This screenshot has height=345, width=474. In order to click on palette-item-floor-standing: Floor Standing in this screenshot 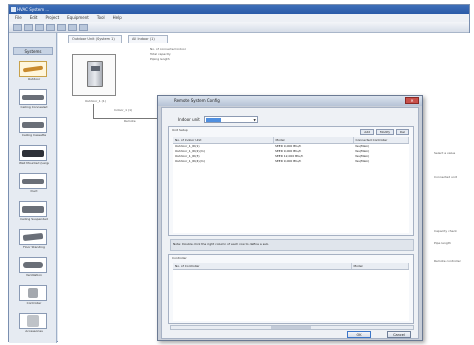, I will do `click(34, 239)`.